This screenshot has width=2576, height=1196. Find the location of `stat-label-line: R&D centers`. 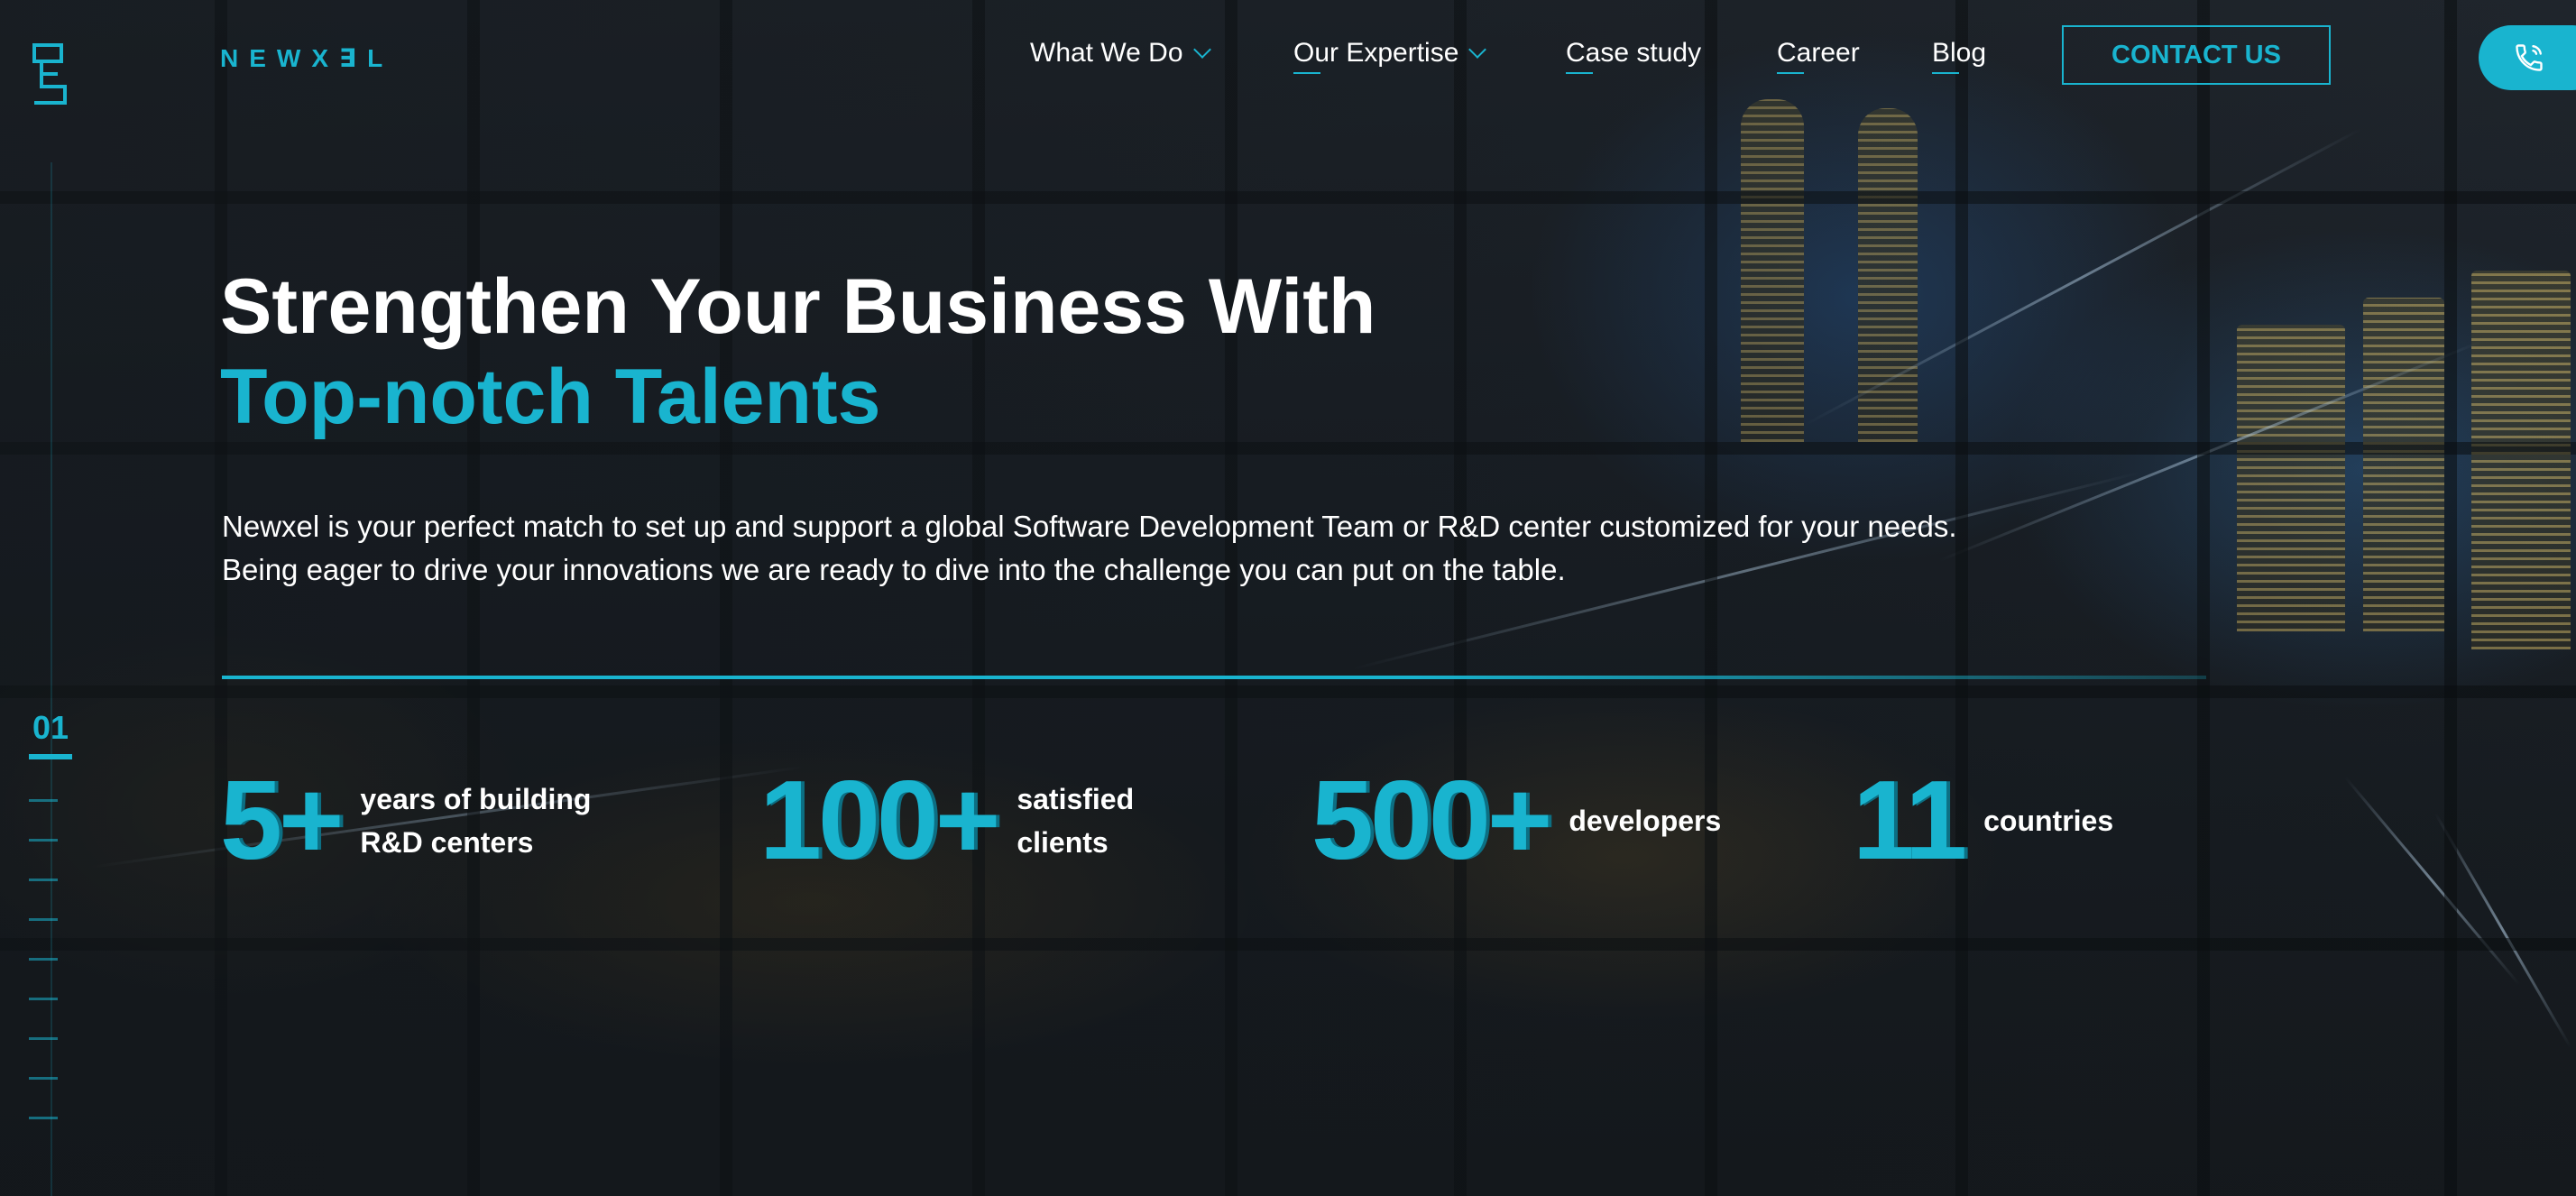

stat-label-line: R&D centers is located at coordinates (447, 842).